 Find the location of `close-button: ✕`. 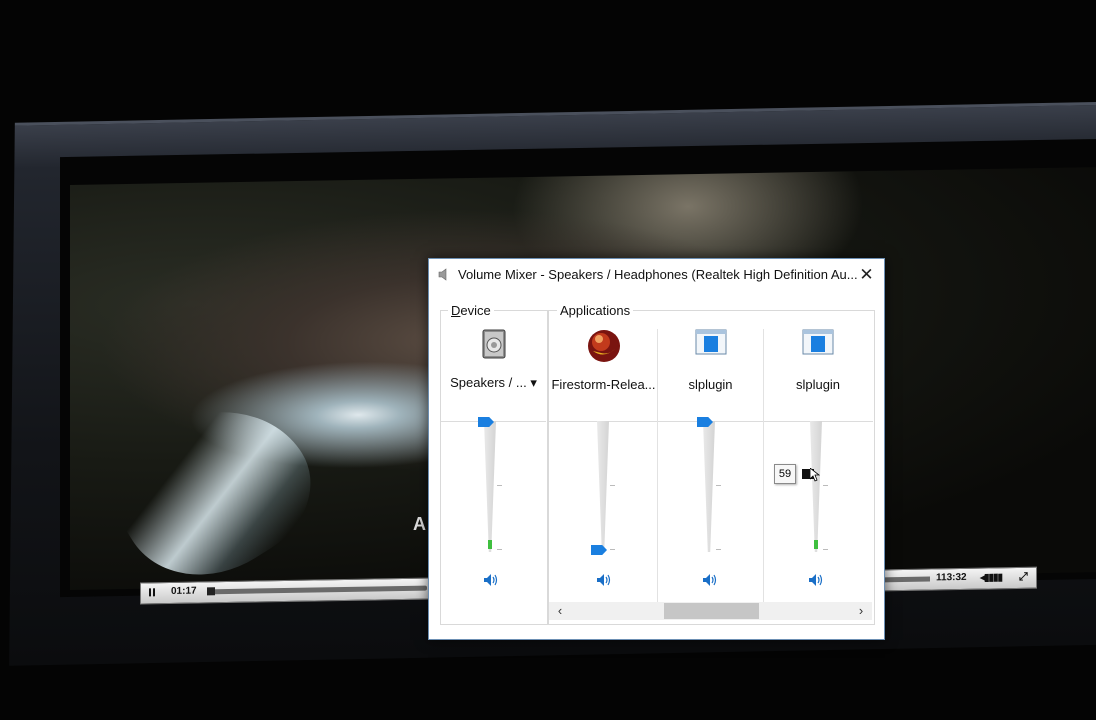

close-button: ✕ is located at coordinates (866, 275).